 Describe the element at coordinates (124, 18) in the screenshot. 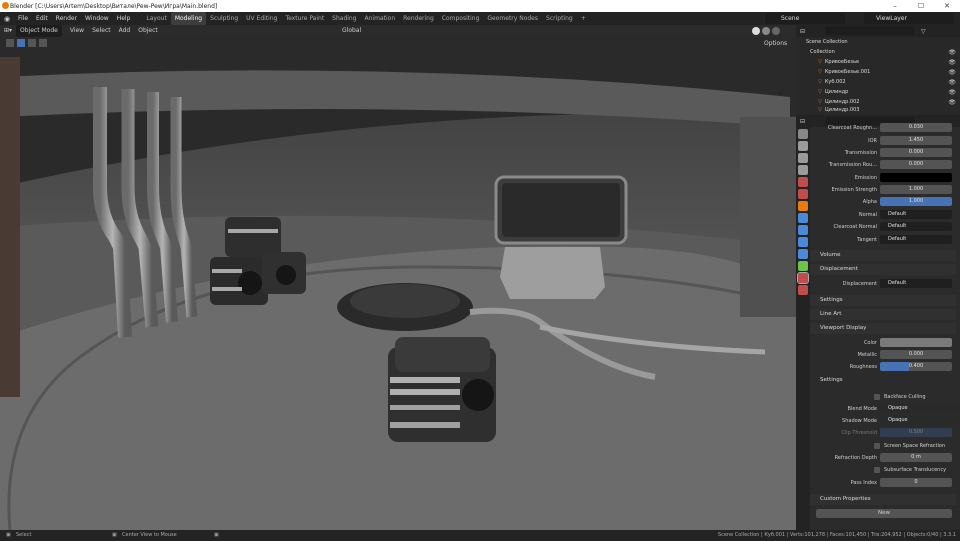

I see `menu-help: Help` at that location.